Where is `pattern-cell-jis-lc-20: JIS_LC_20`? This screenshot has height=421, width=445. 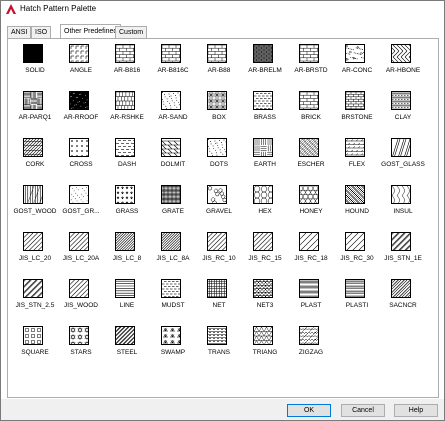
pattern-cell-jis-lc-20: JIS_LC_20 is located at coordinates (35, 250).